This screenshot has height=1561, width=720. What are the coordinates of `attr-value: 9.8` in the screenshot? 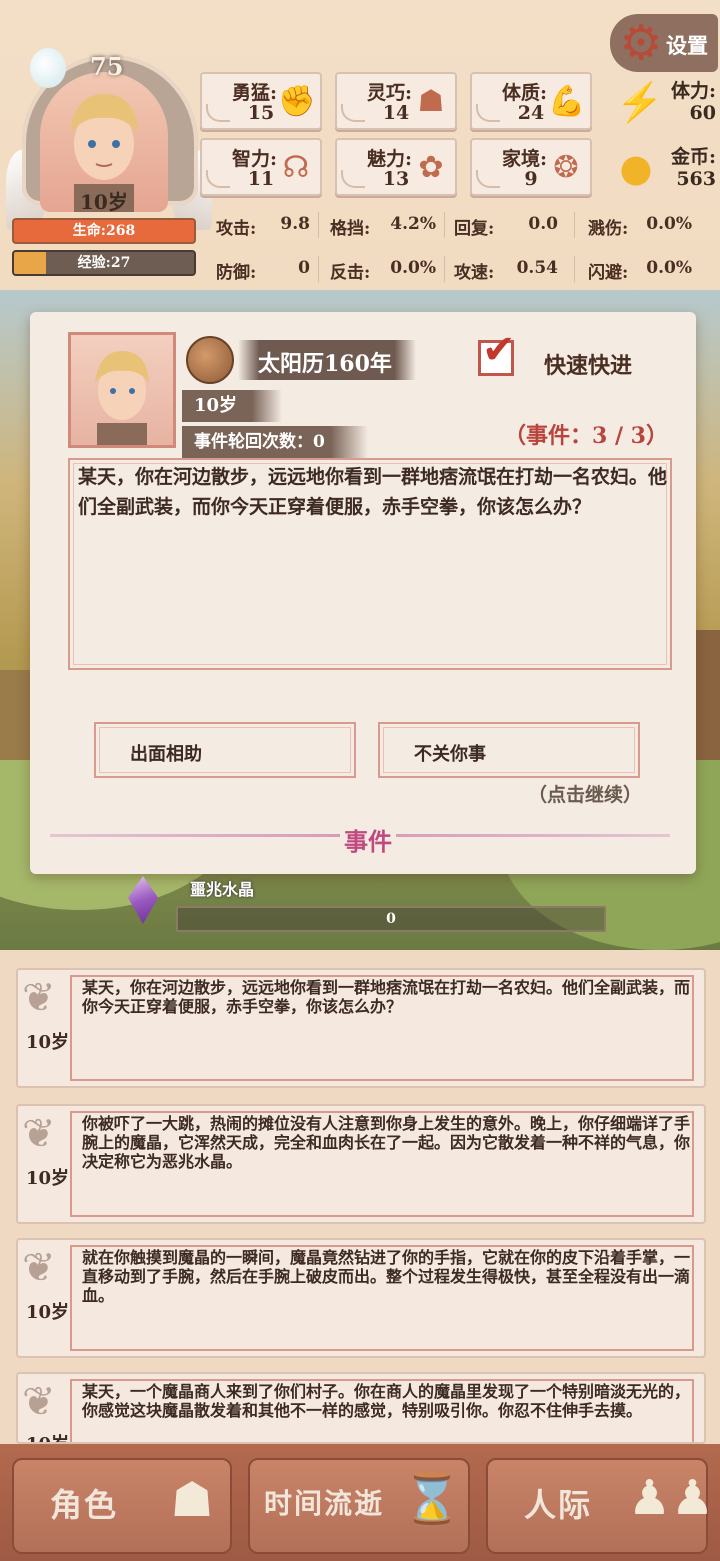 It's located at (295, 224).